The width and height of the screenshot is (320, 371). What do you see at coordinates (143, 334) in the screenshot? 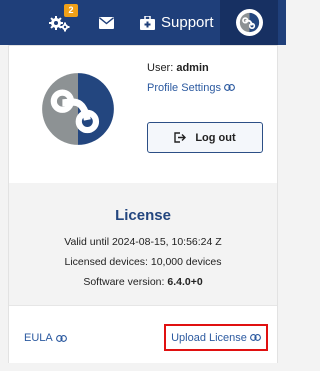
I see `panel-footer: EULA Upload License` at bounding box center [143, 334].